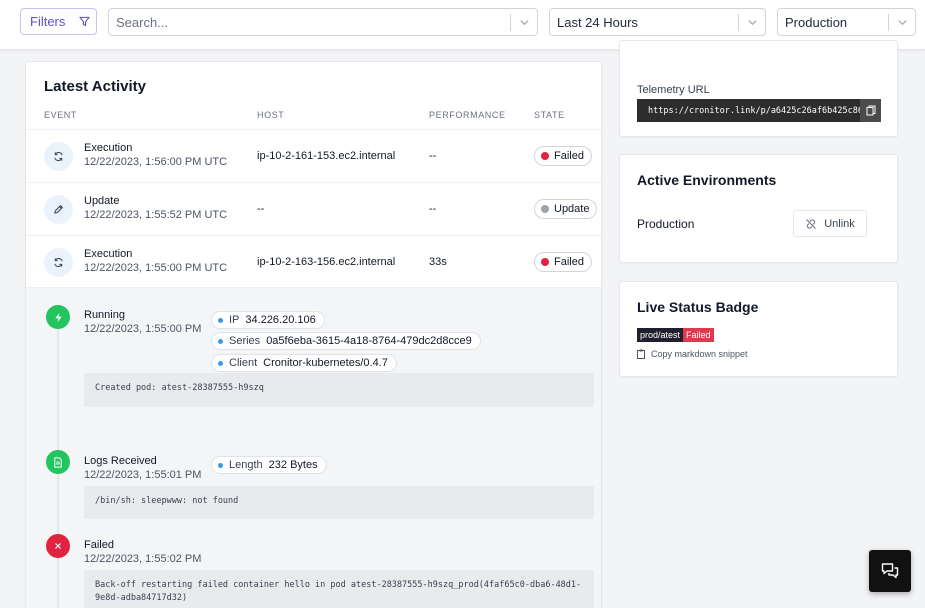 The width and height of the screenshot is (925, 608). I want to click on filters-label: Filters, so click(48, 21).